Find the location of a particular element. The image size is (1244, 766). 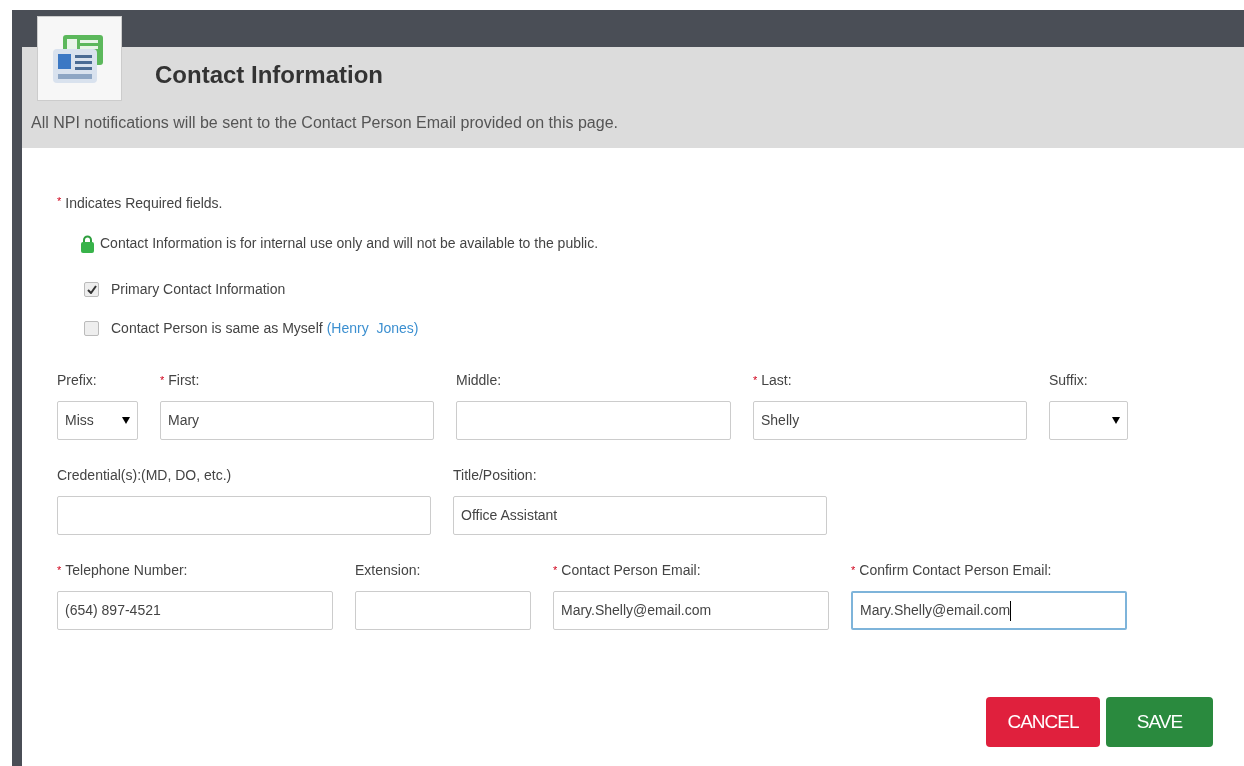

input-field: Shelly is located at coordinates (890, 420).